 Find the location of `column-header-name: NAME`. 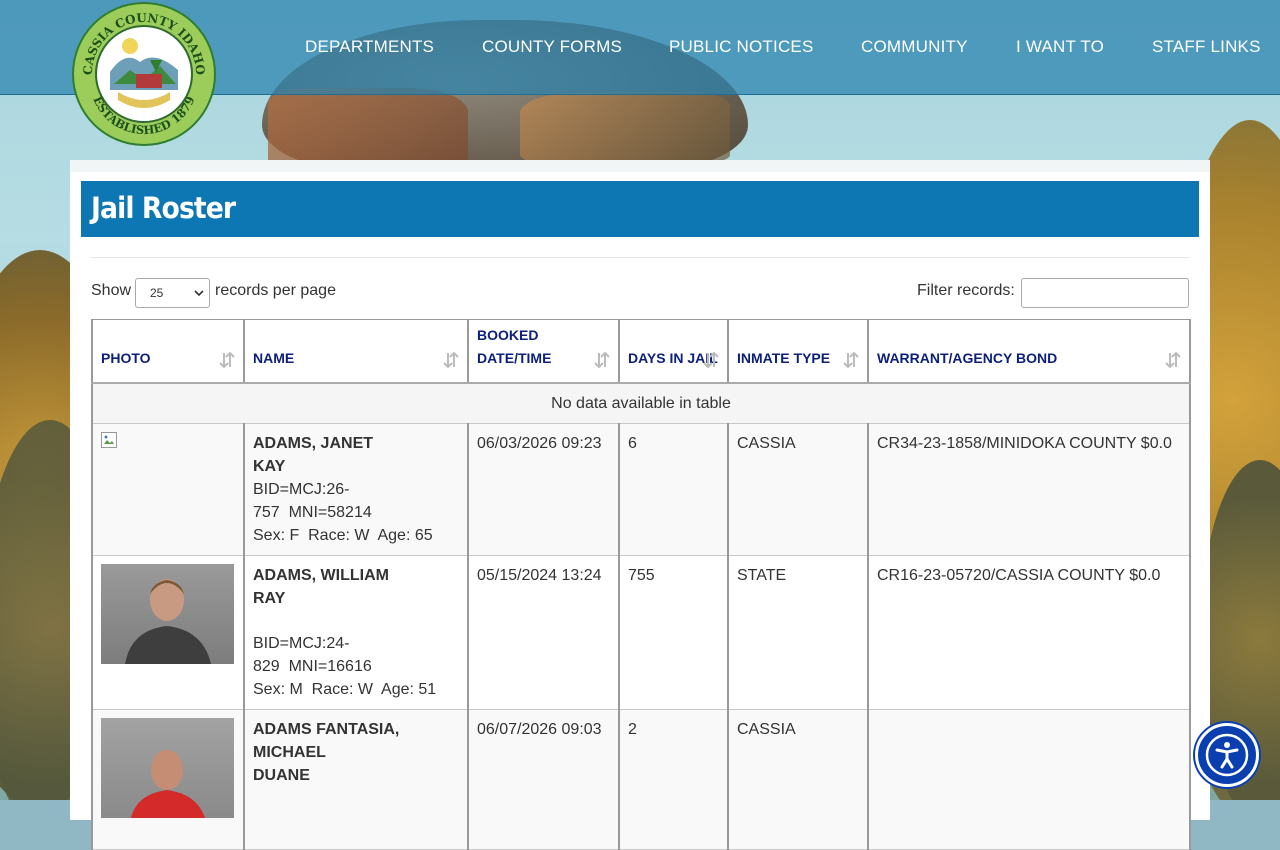

column-header-name: NAME is located at coordinates (356, 351).